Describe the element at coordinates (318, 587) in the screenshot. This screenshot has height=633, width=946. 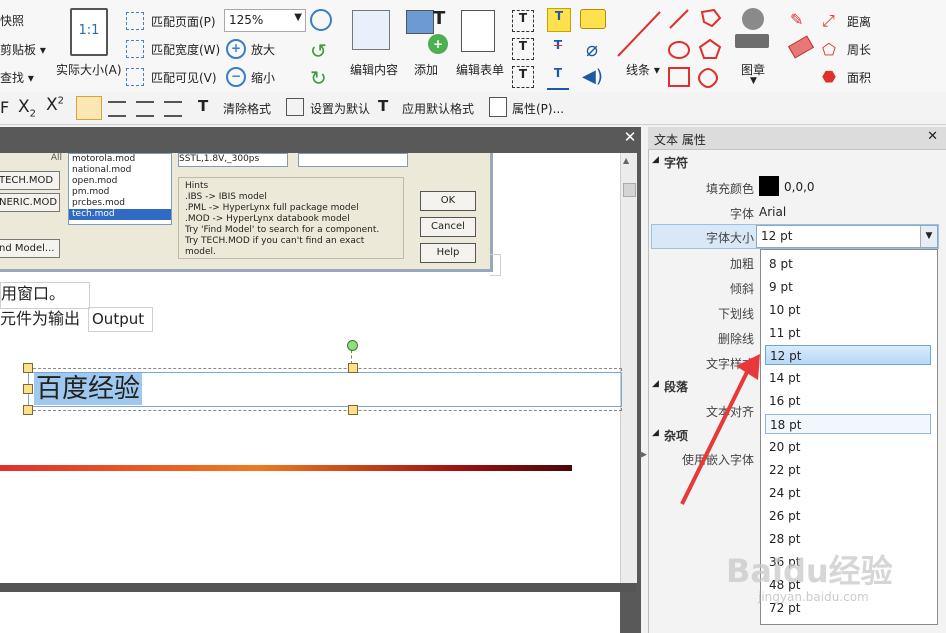
I see `page-gap` at that location.